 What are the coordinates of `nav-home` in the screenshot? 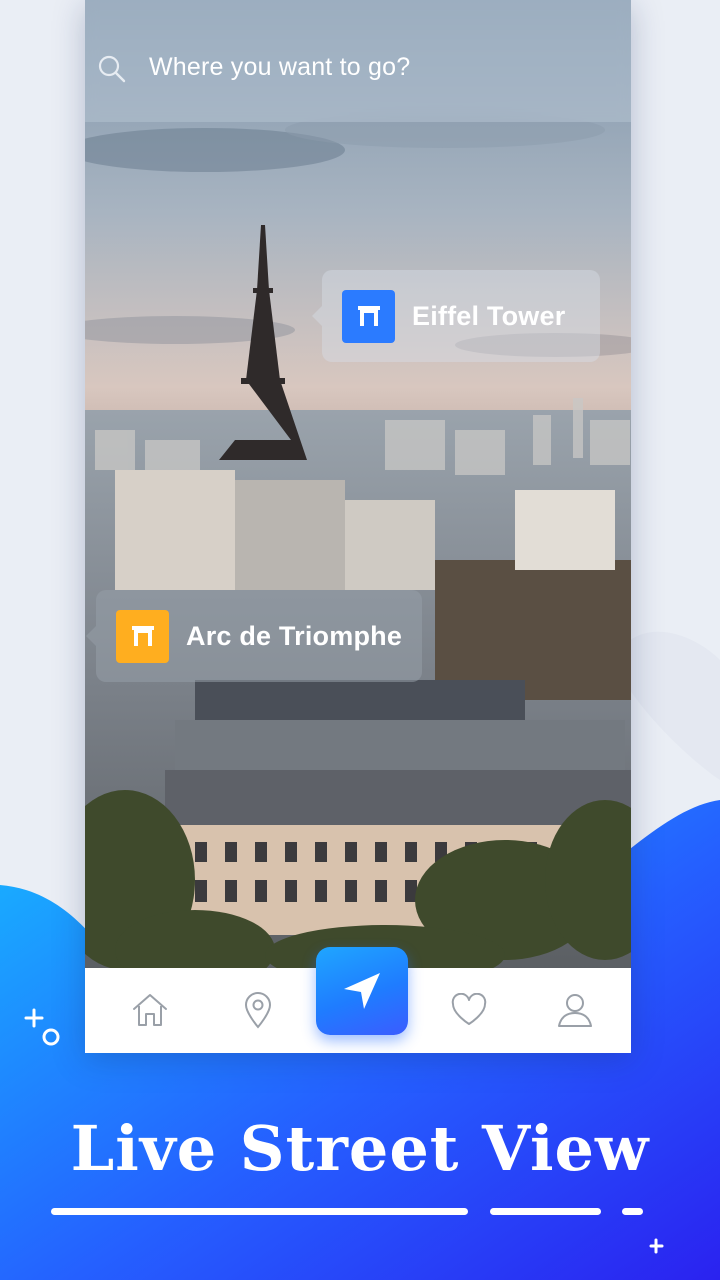 It's located at (150, 1010).